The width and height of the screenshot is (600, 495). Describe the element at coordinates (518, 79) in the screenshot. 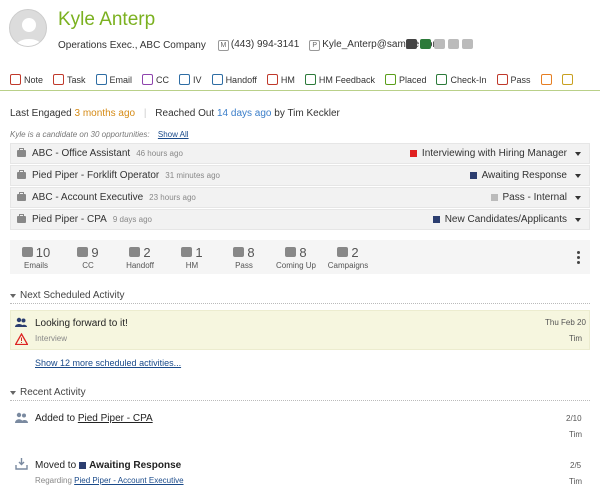

I see `toolbar-pass-button: Pass` at that location.